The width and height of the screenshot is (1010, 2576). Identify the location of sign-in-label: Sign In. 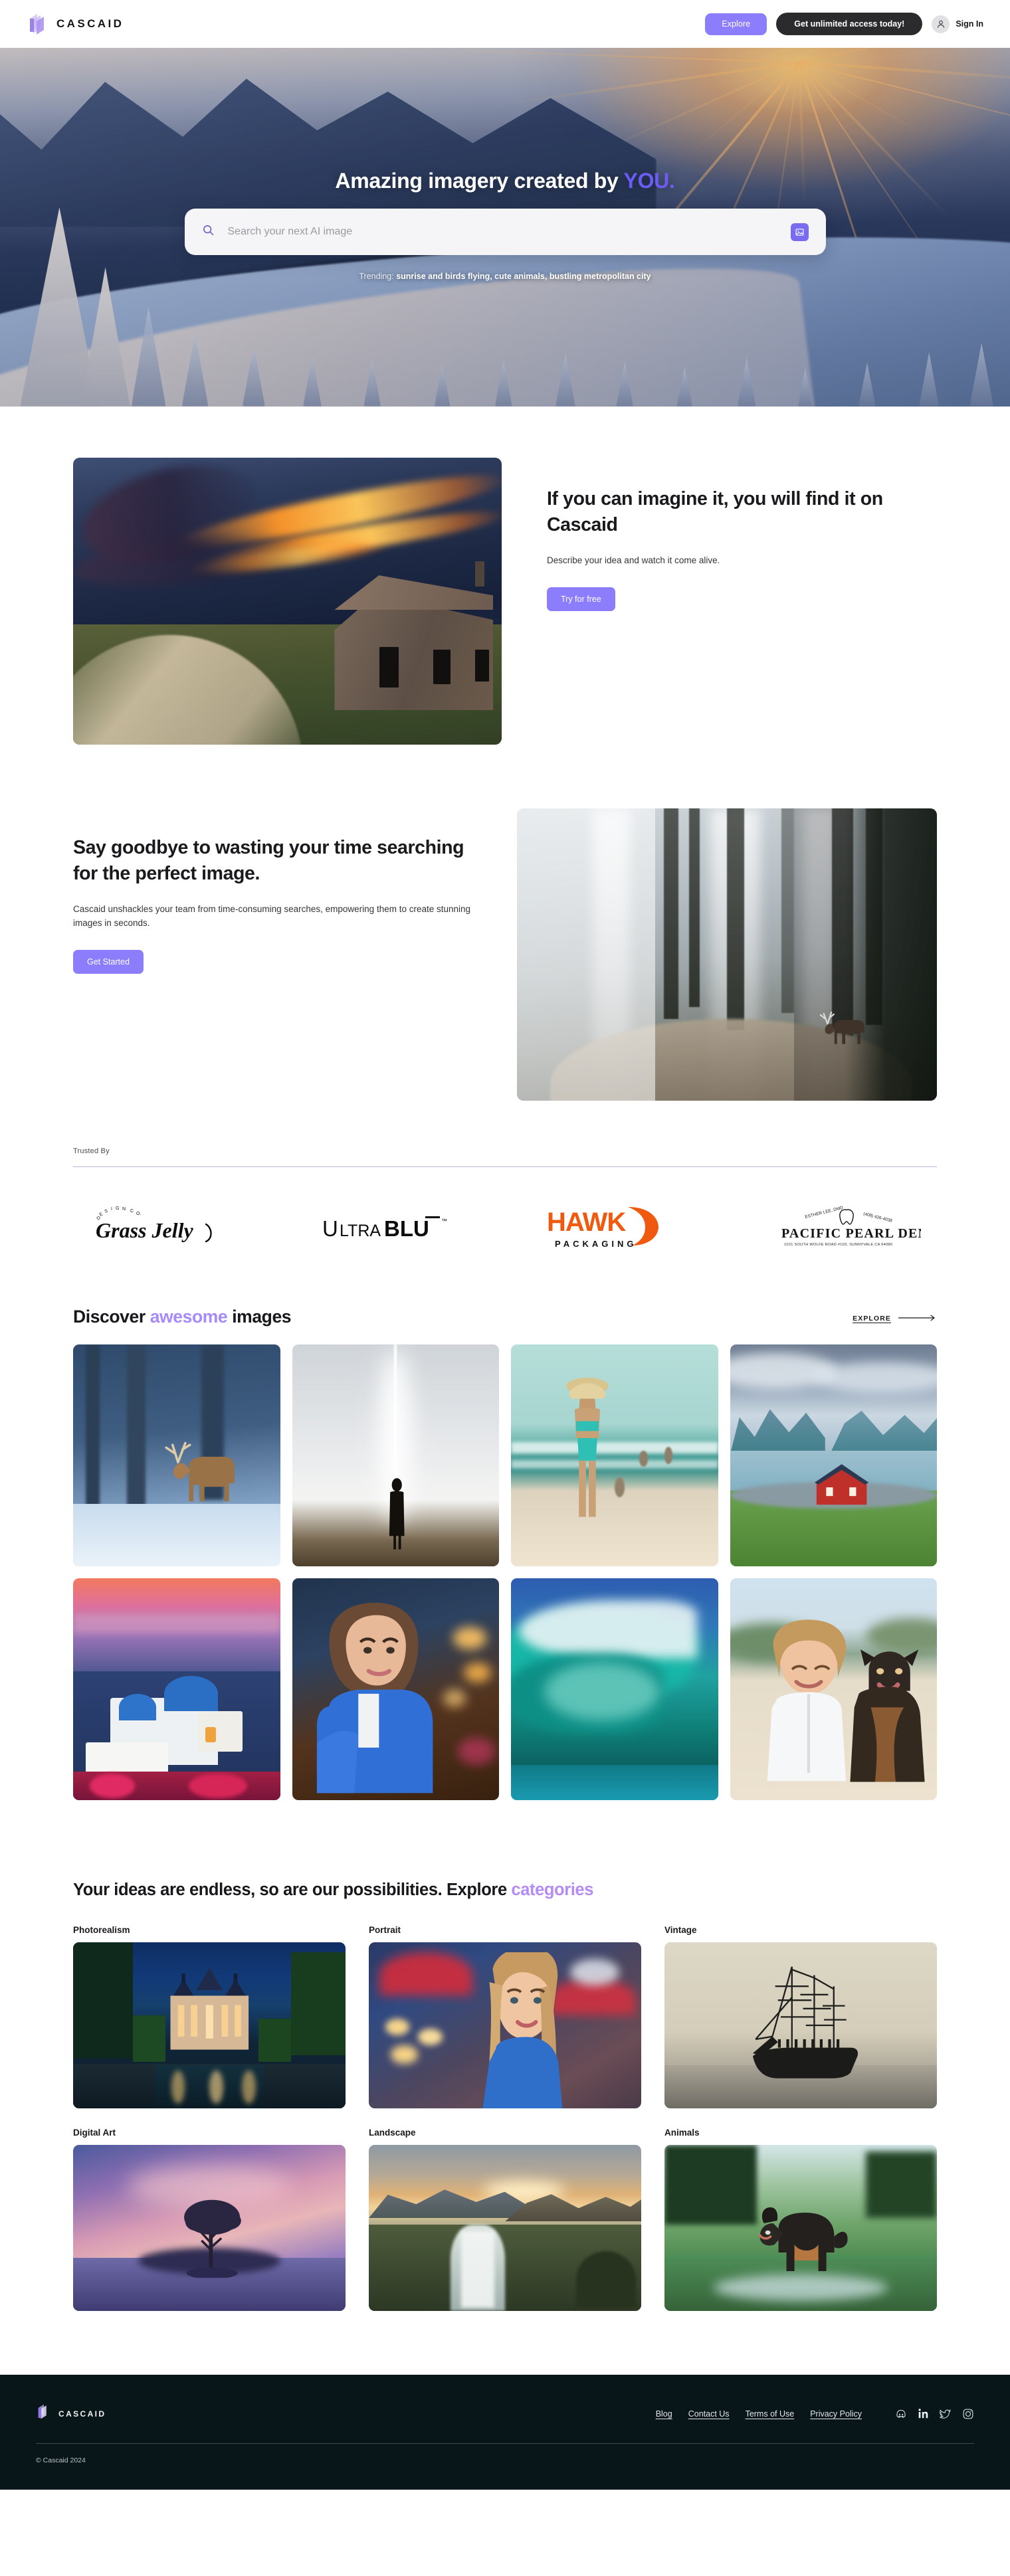
(969, 24).